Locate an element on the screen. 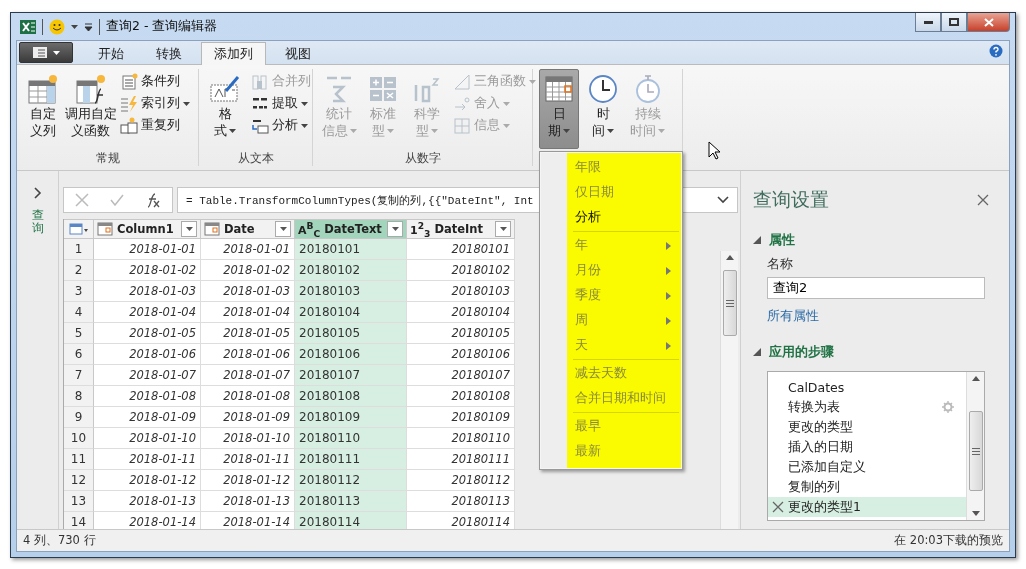 This screenshot has height=569, width=1026. section-heading: 属性 is located at coordinates (782, 240).